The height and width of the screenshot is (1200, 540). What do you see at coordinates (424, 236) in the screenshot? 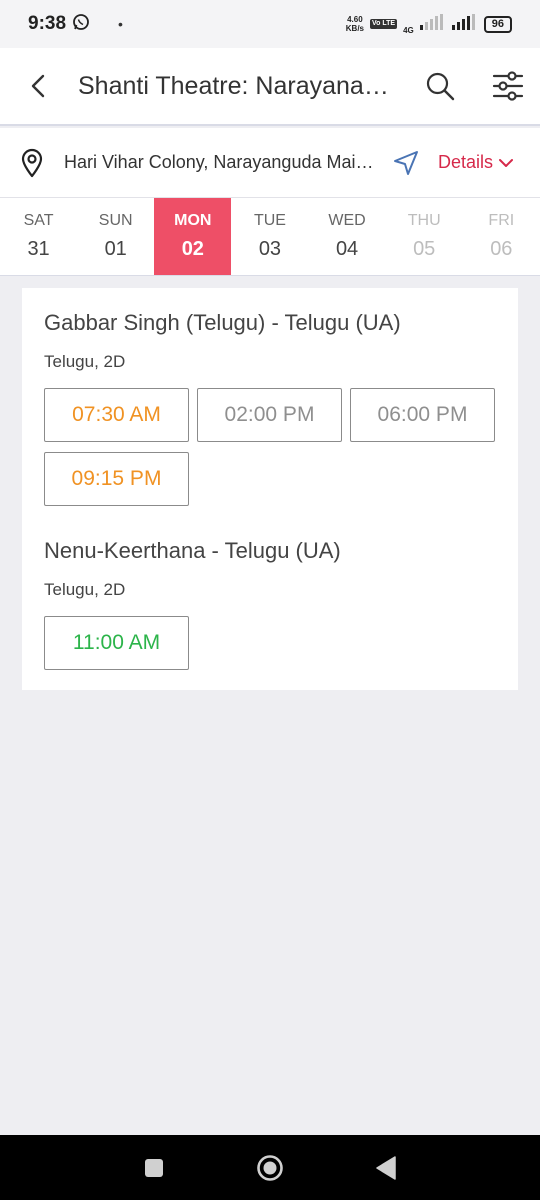
I see `date-thu: THU 05` at bounding box center [424, 236].